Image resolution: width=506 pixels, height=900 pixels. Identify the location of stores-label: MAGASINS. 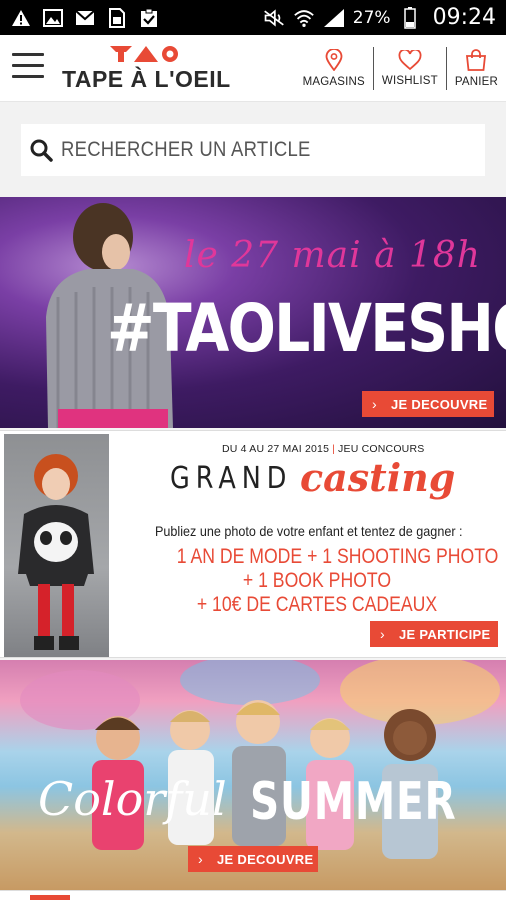
(333, 82).